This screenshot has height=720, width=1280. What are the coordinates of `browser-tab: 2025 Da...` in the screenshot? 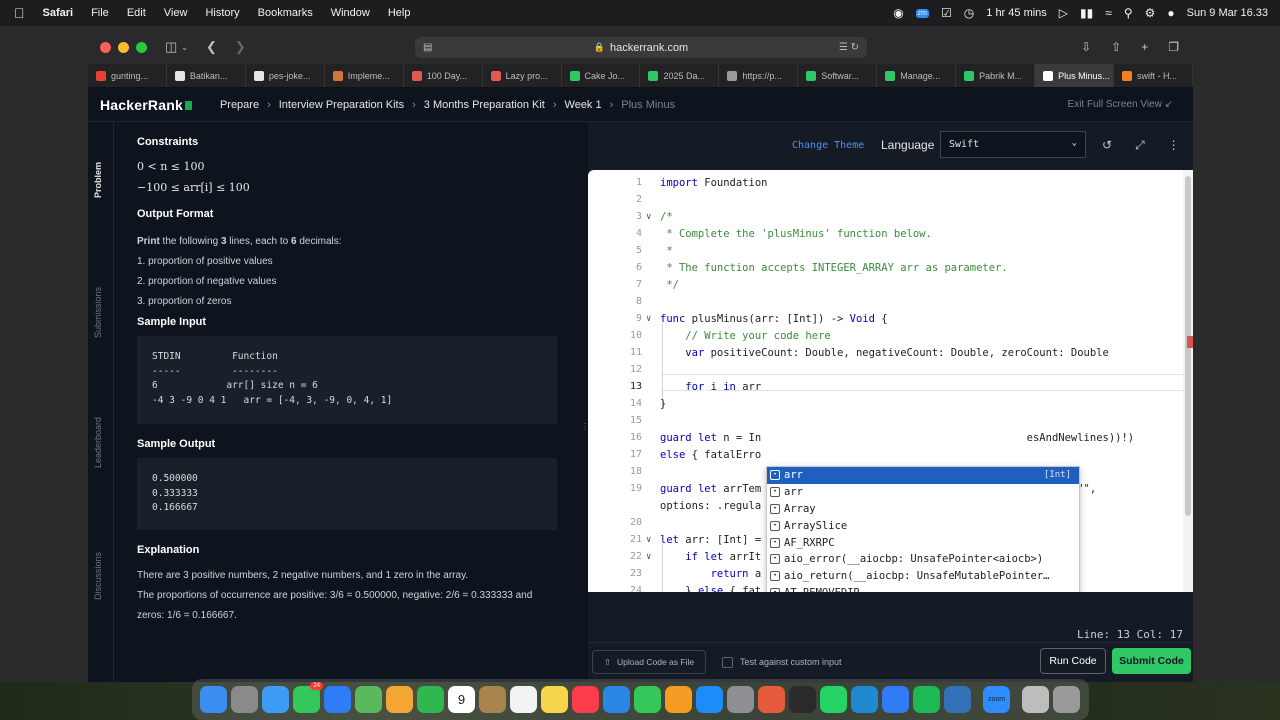 It's located at (680, 75).